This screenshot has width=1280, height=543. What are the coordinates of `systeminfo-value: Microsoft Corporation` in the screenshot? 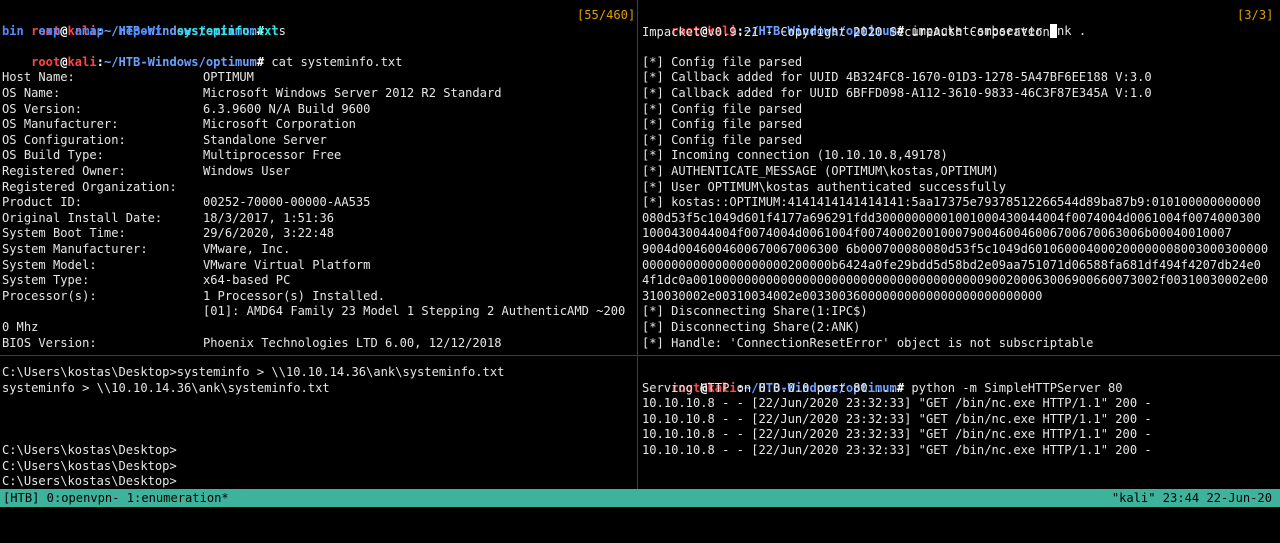 It's located at (279, 124).